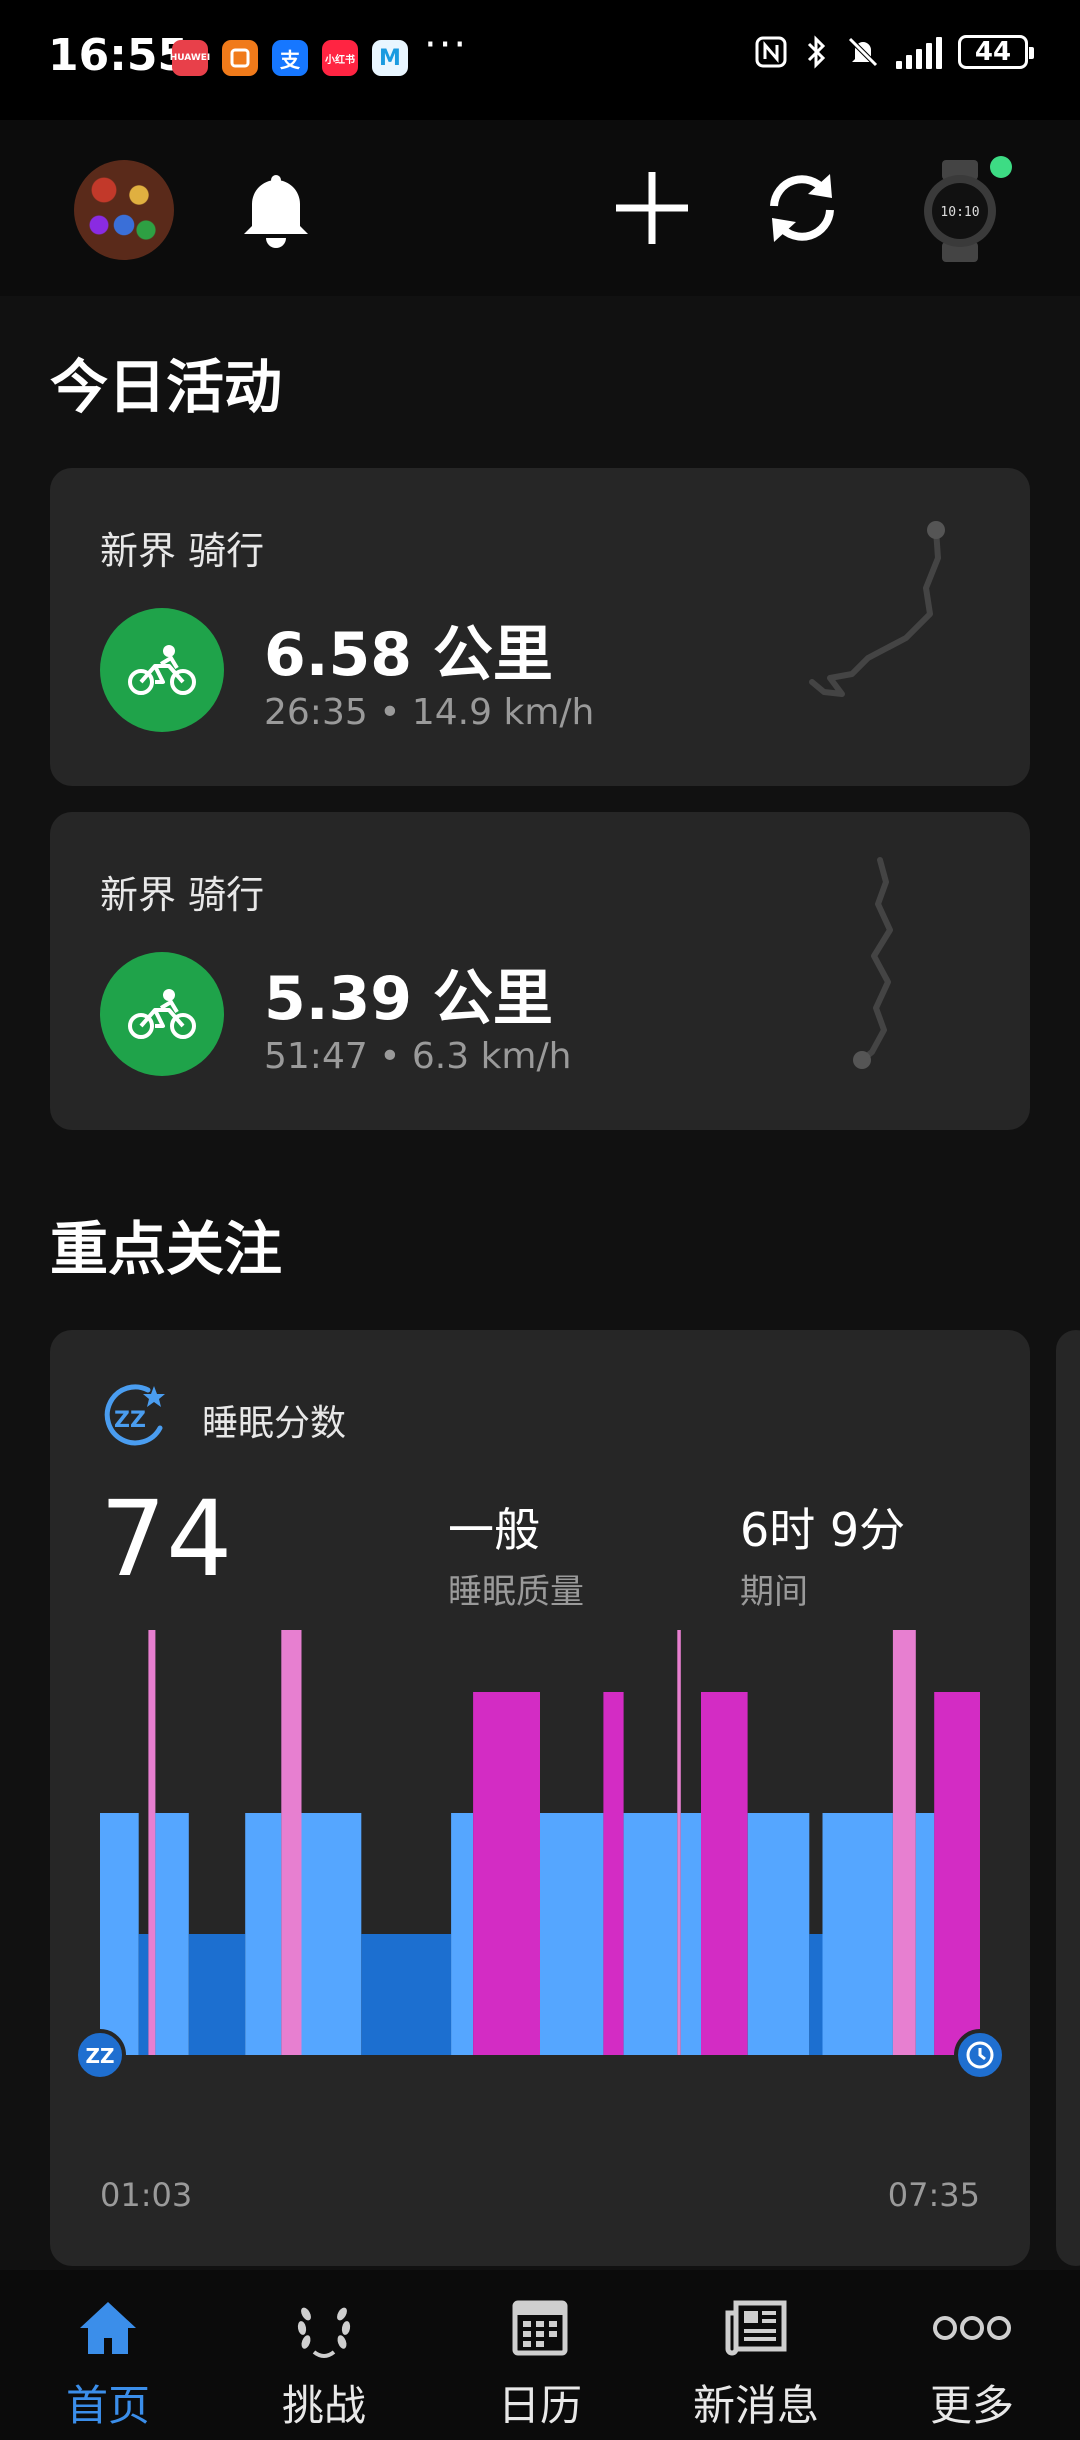 This screenshot has height=2440, width=1080. What do you see at coordinates (863, 52) in the screenshot?
I see `mute-bell-icon` at bounding box center [863, 52].